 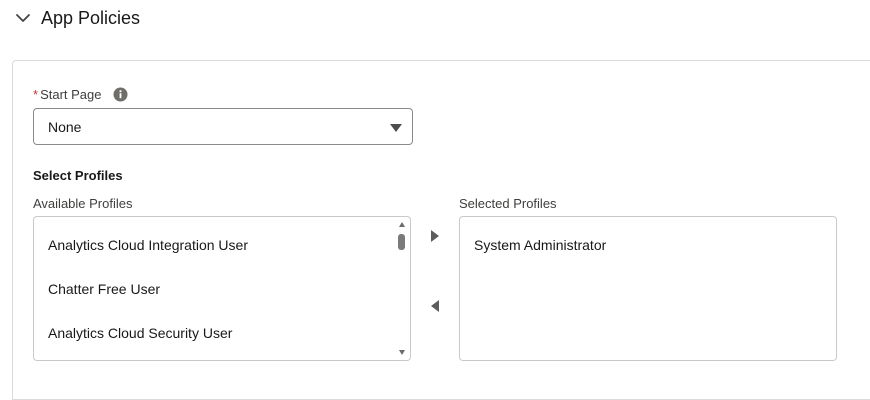 I want to click on scrollbar, so click(x=402, y=288).